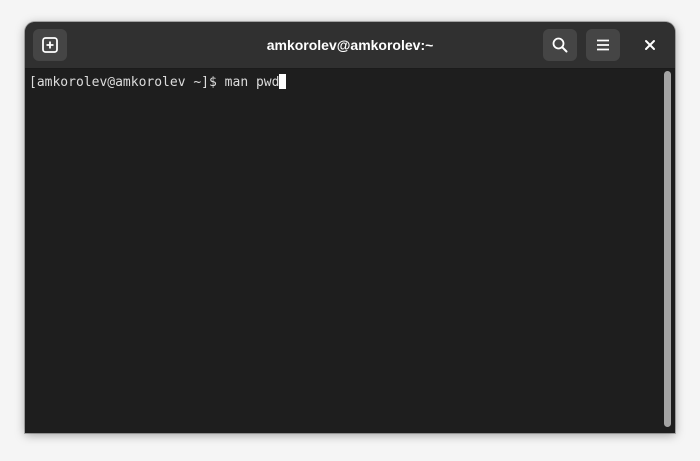  I want to click on window-title: amkorolev@amkorolev:~, so click(350, 45).